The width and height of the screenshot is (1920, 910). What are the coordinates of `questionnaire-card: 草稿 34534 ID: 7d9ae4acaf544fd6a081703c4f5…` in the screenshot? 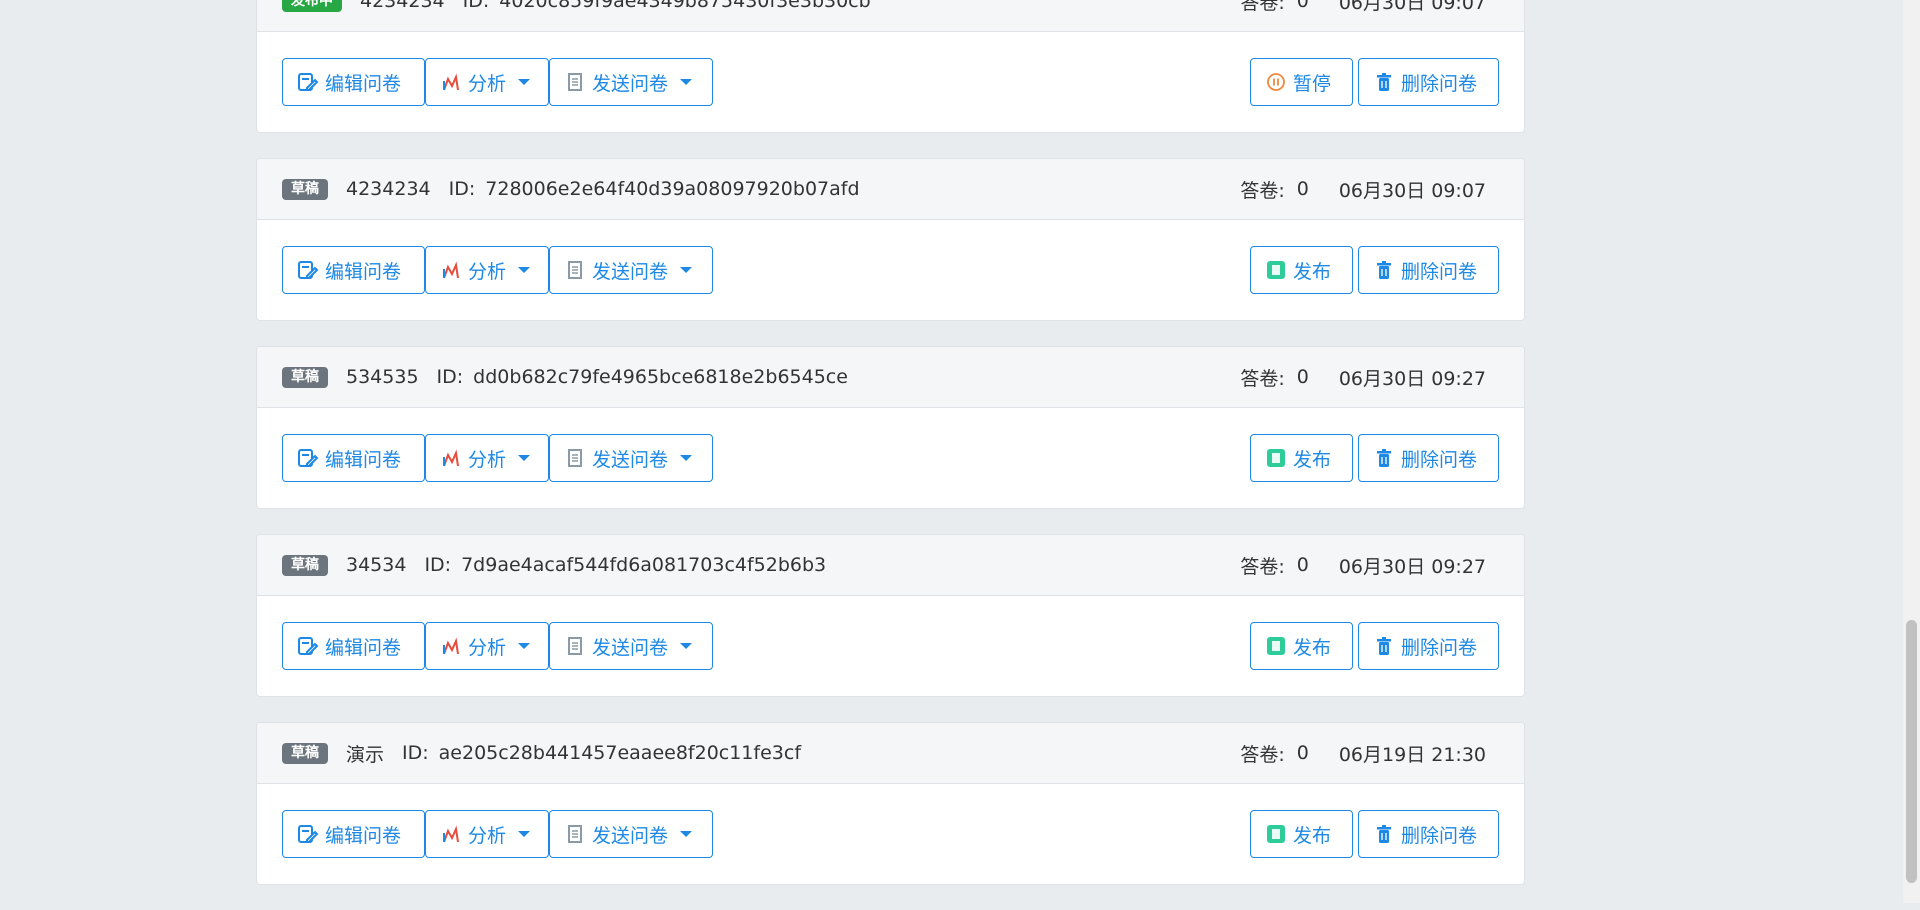 It's located at (890, 615).